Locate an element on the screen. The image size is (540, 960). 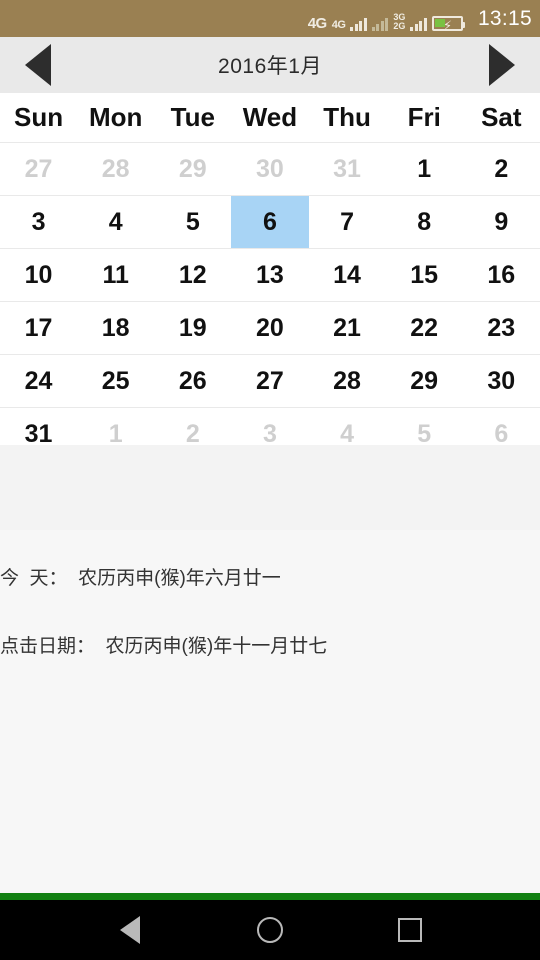
day-cell: 17 is located at coordinates (38, 328).